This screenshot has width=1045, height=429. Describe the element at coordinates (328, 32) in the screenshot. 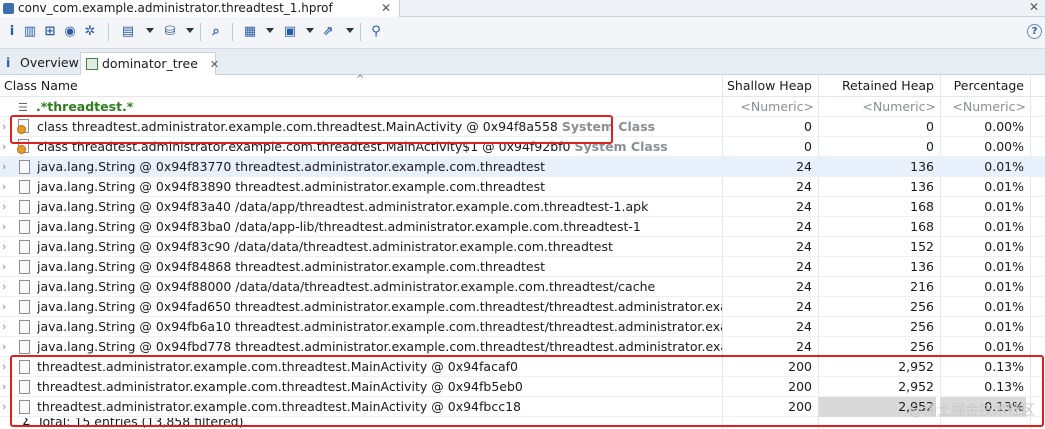

I see `export-icon: ⇗` at that location.